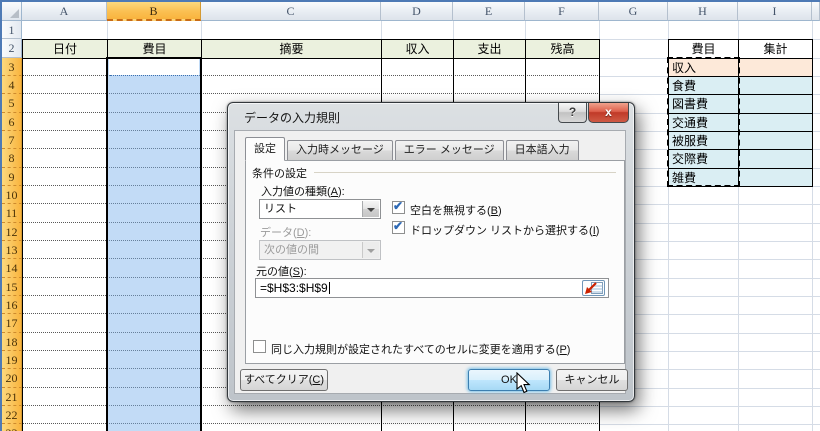 This screenshot has width=820, height=431. Describe the element at coordinates (281, 272) in the screenshot. I see `source-label: 元の値(S):` at that location.